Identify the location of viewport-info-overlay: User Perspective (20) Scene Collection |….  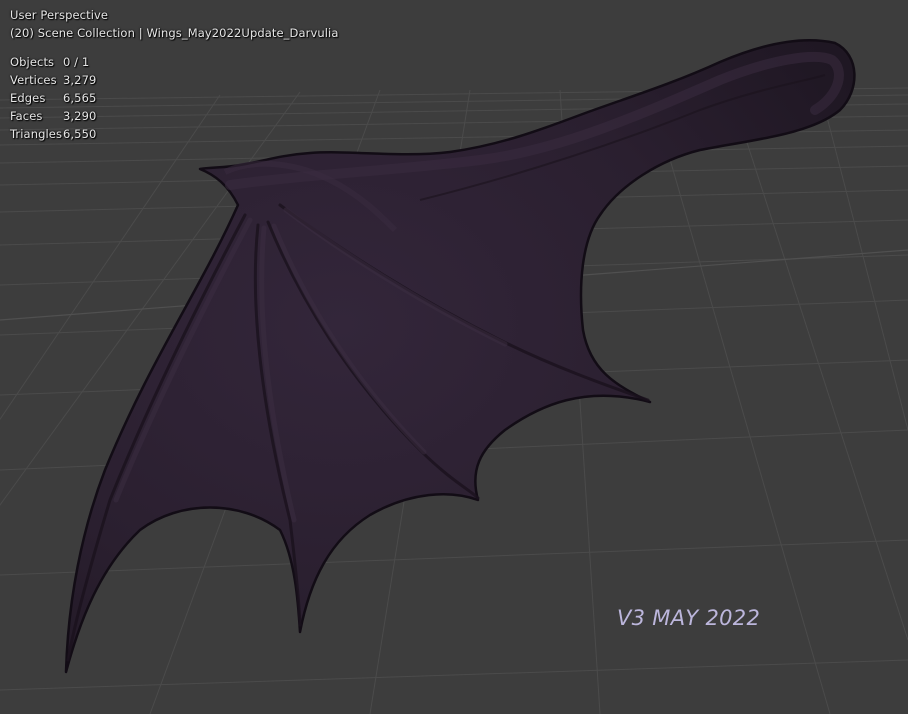
(174, 74).